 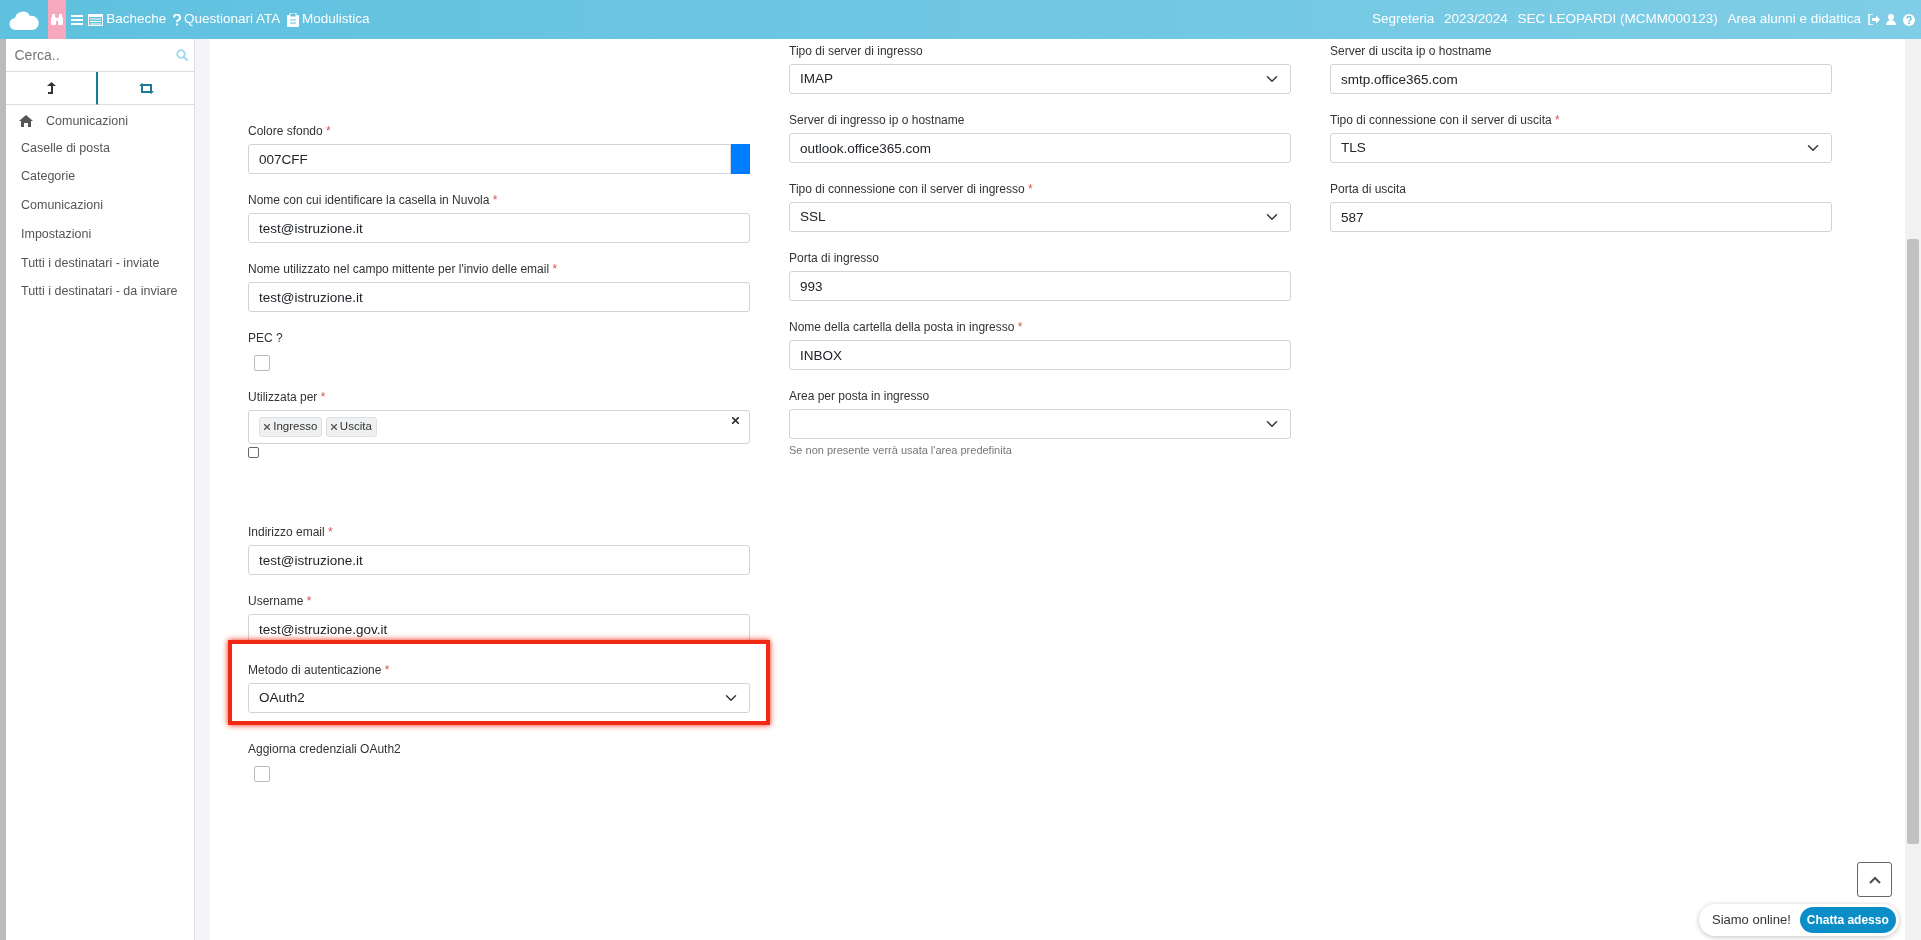 What do you see at coordinates (100, 205) in the screenshot?
I see `sidebar-link: Comunicazioni` at bounding box center [100, 205].